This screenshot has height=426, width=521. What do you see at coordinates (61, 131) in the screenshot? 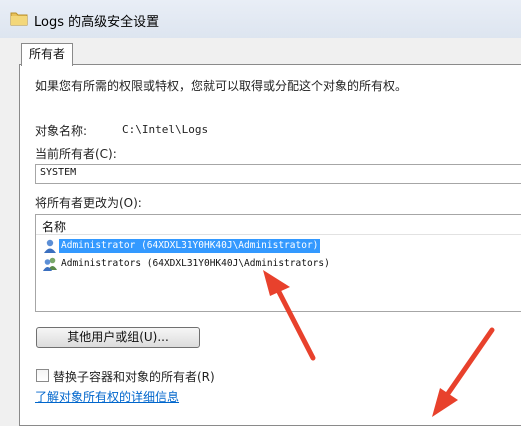
I see `object-name-label: 对象名称:` at bounding box center [61, 131].